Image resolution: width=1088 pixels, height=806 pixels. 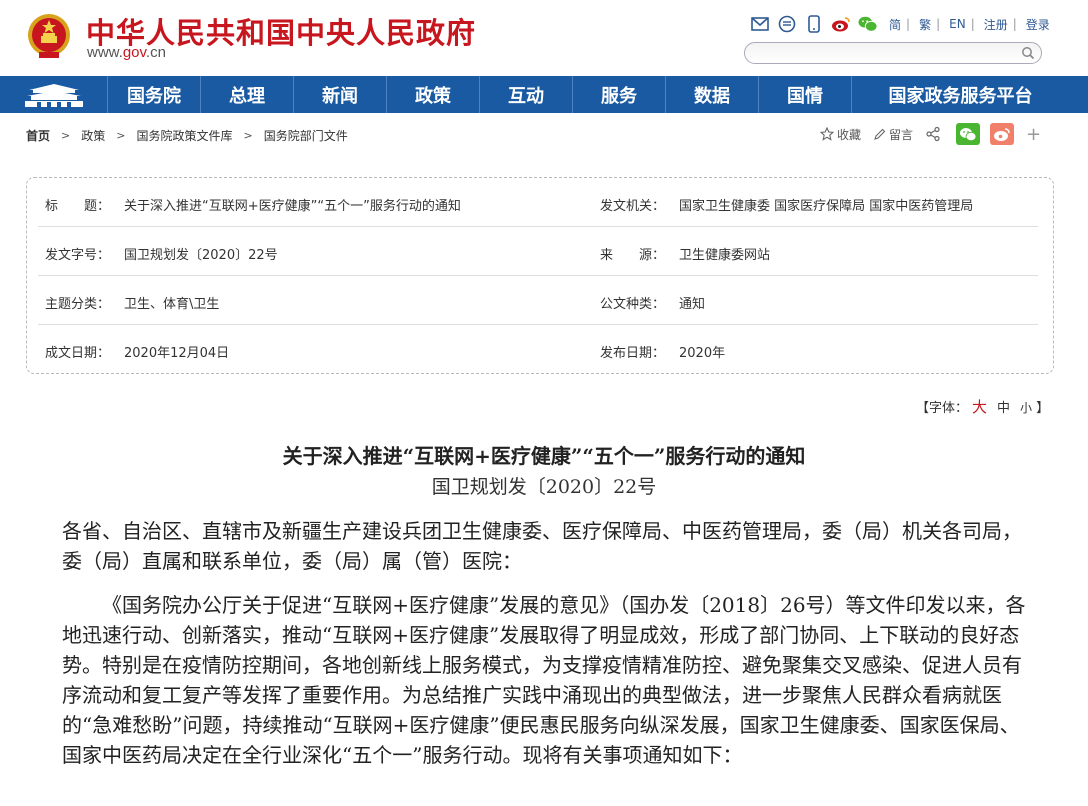 I want to click on breadcrumb: 首页 > 政策 > 国务院政策文件库 > 国务院部门文件, so click(x=187, y=135).